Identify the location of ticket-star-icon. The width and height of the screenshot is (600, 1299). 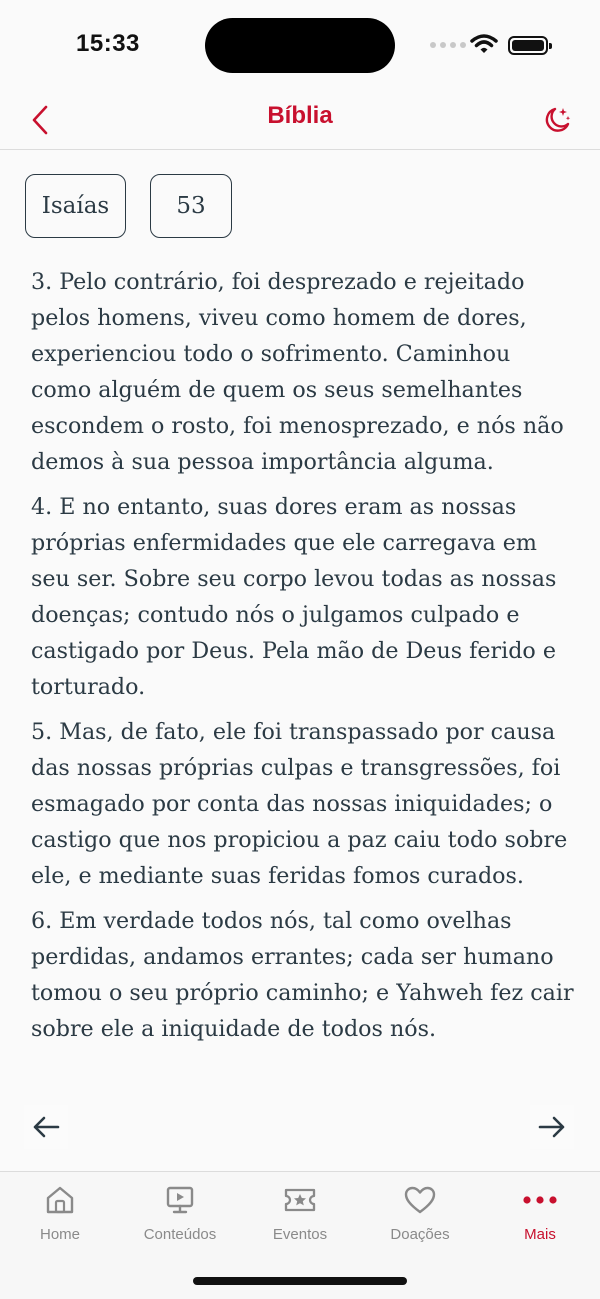
(300, 1200).